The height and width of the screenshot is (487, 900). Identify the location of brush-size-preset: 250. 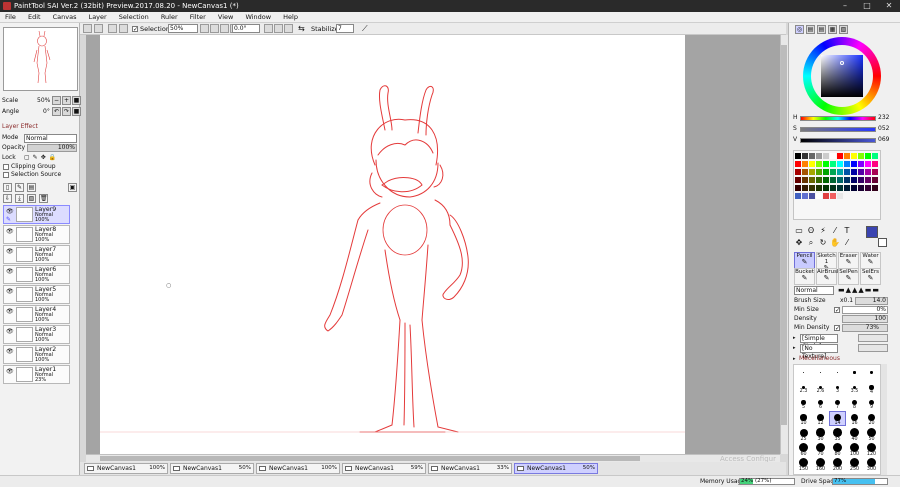
(854, 464).